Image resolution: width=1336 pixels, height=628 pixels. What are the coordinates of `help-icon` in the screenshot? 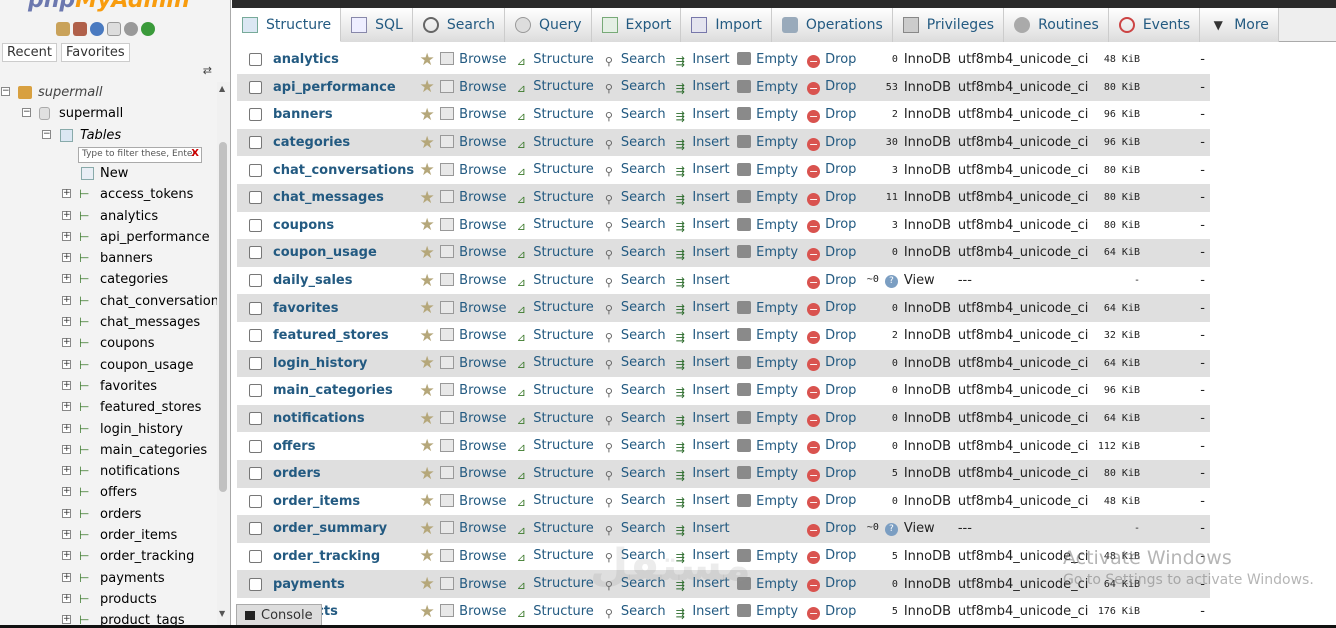 It's located at (97, 29).